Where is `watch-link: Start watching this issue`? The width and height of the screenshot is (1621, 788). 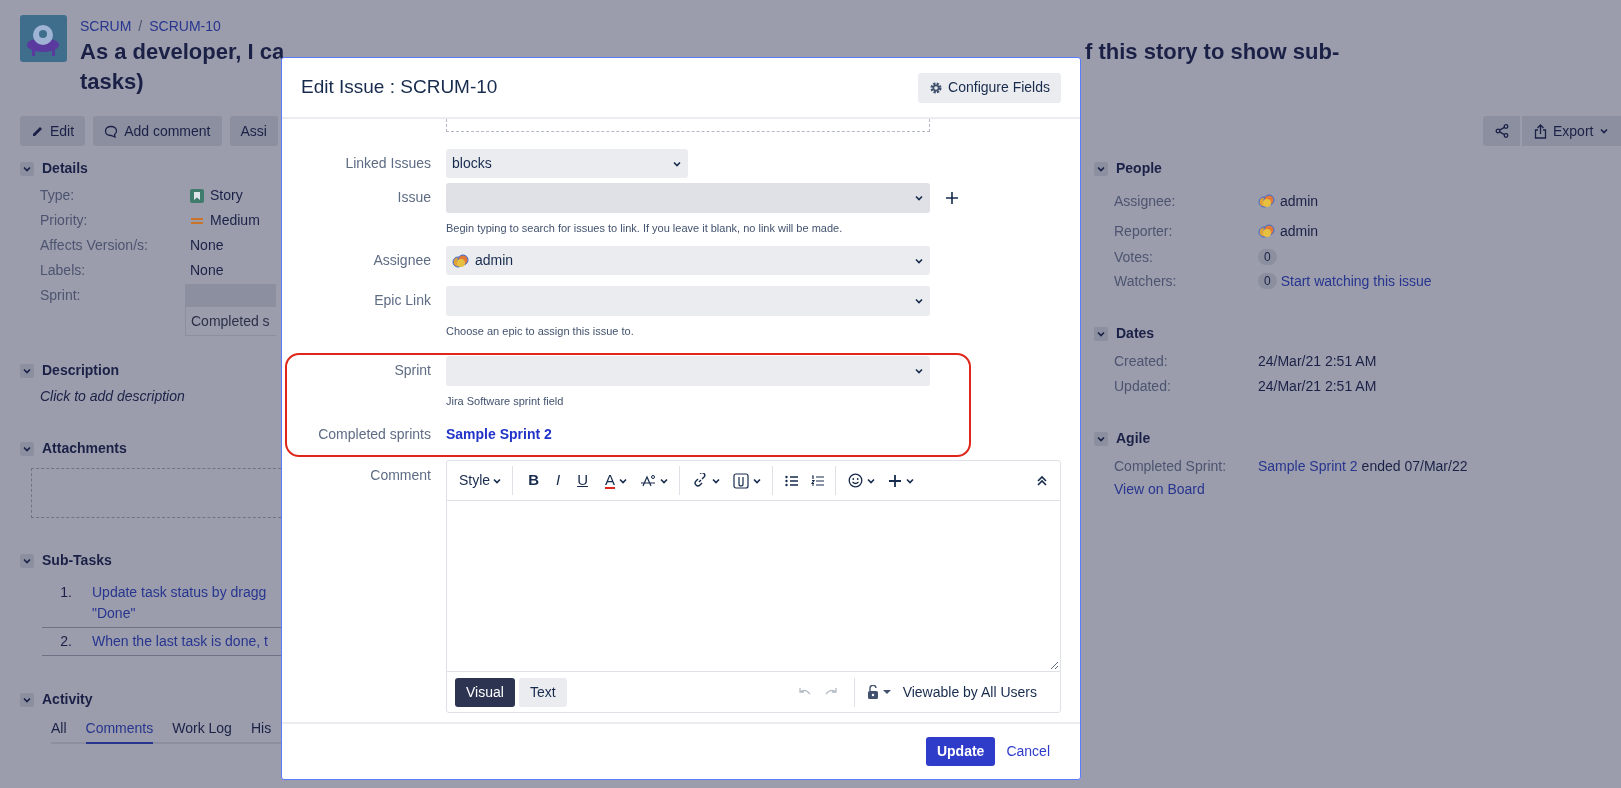 watch-link: Start watching this issue is located at coordinates (1356, 281).